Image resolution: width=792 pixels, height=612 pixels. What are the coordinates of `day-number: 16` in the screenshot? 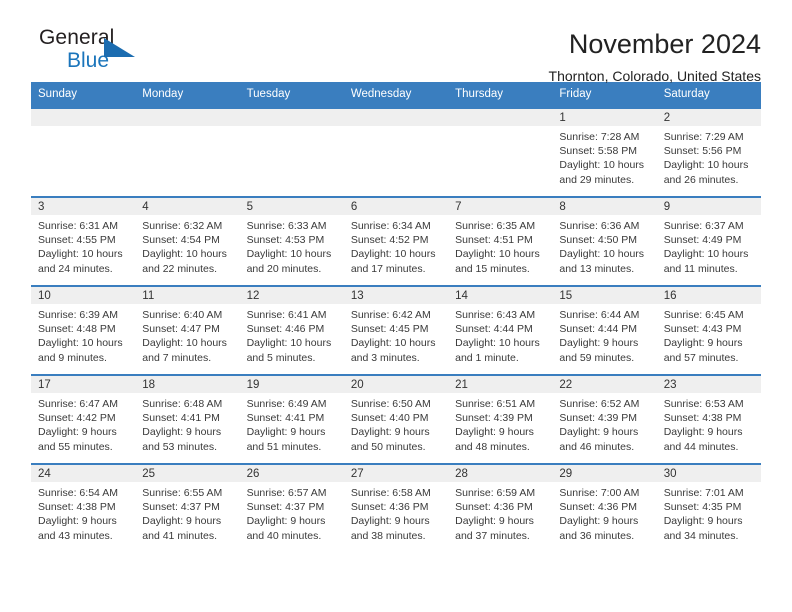 It's located at (708, 295).